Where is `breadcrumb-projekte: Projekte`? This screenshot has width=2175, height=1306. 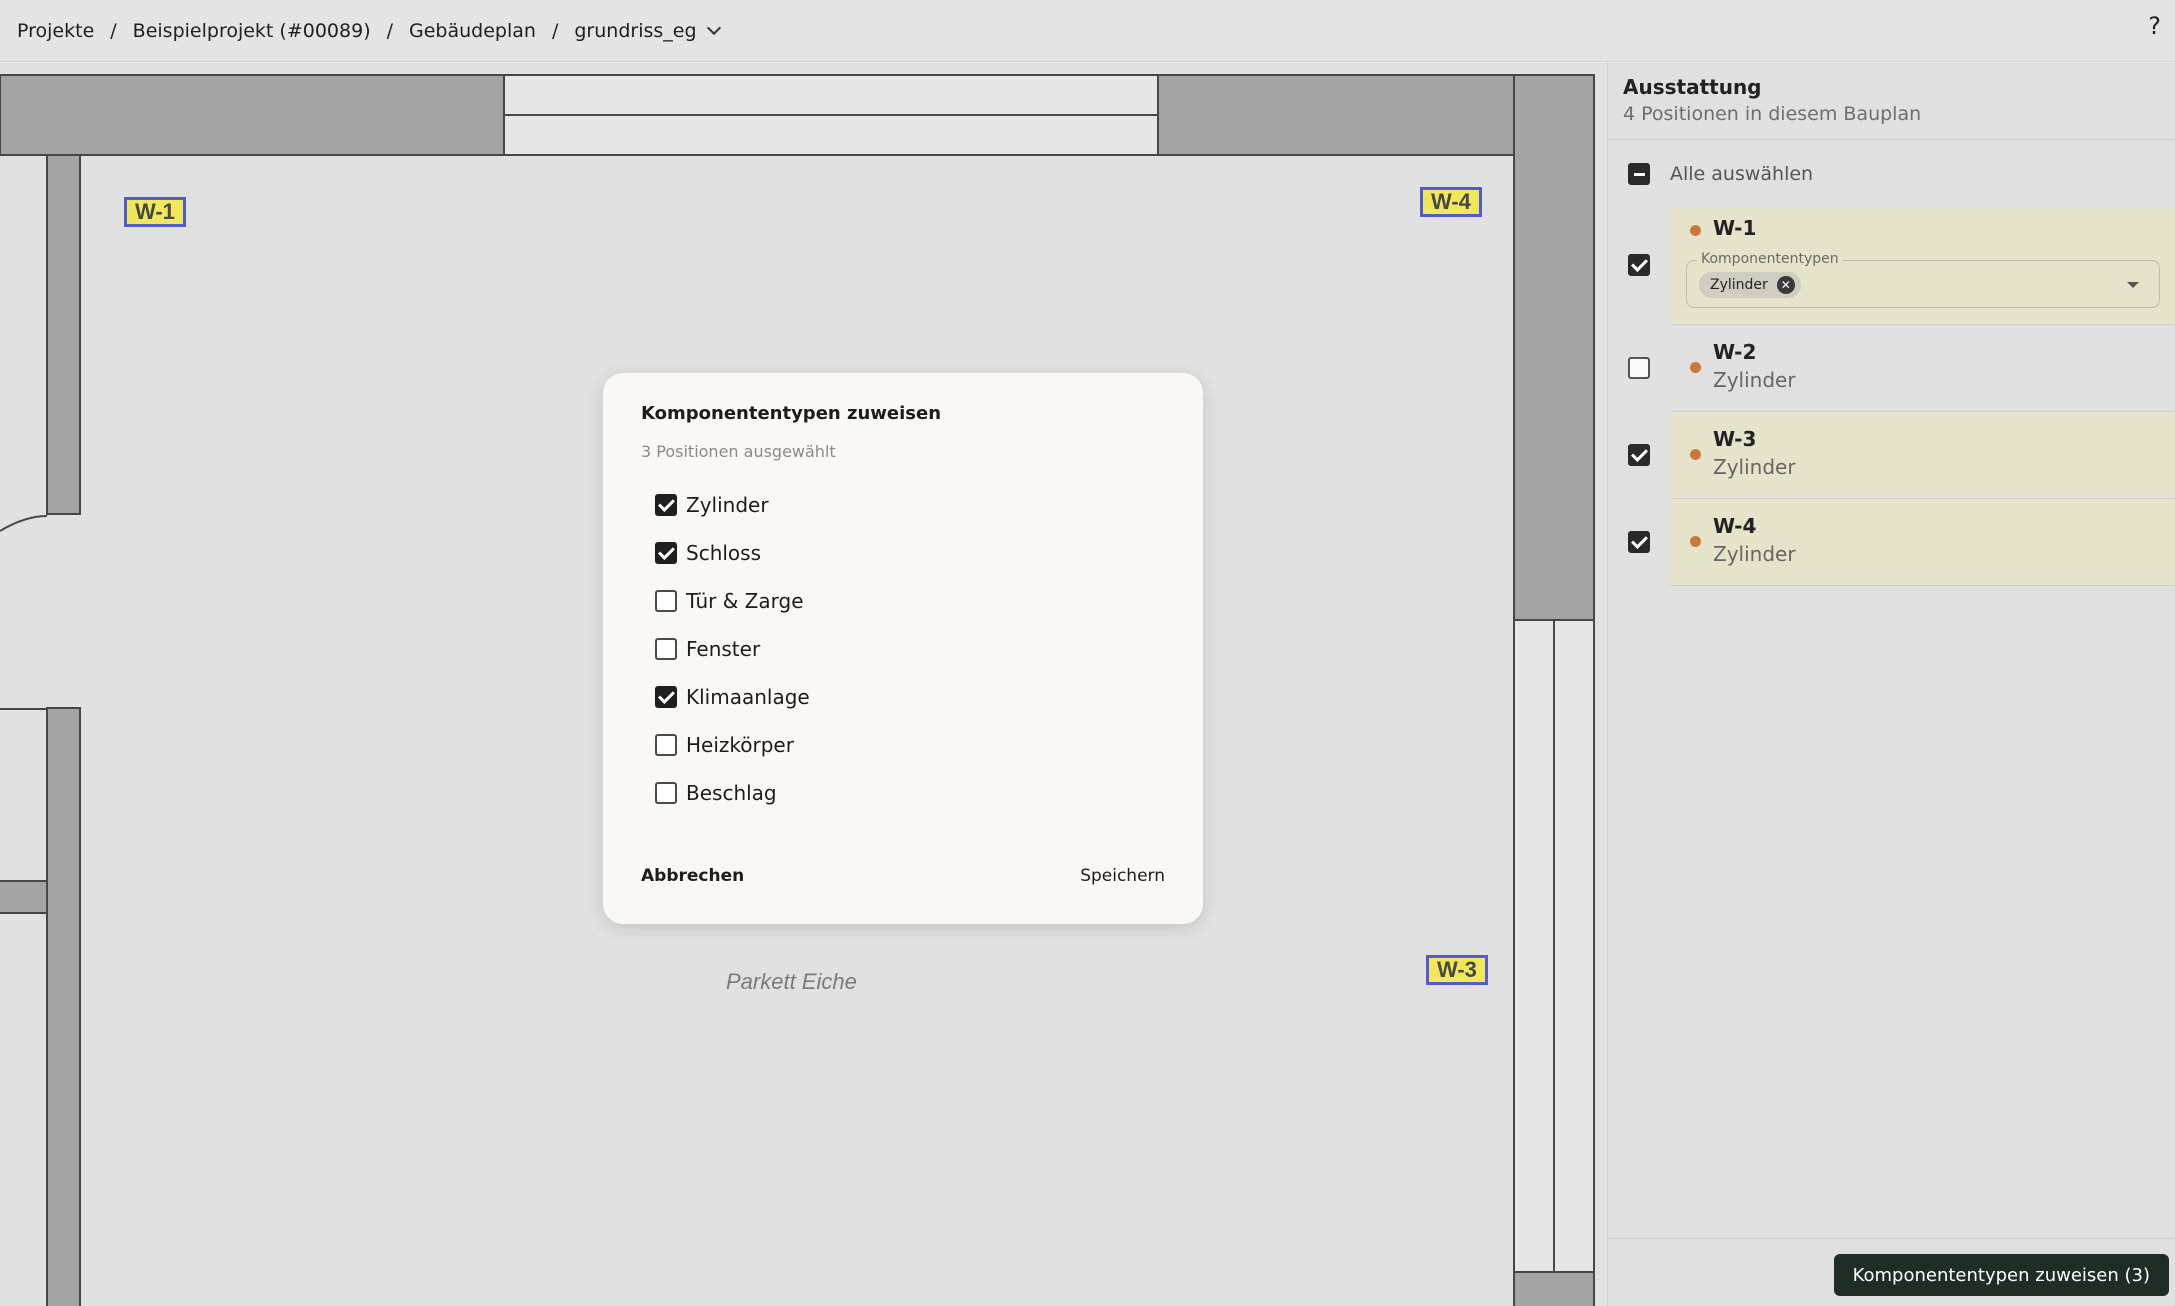 breadcrumb-projekte: Projekte is located at coordinates (55, 31).